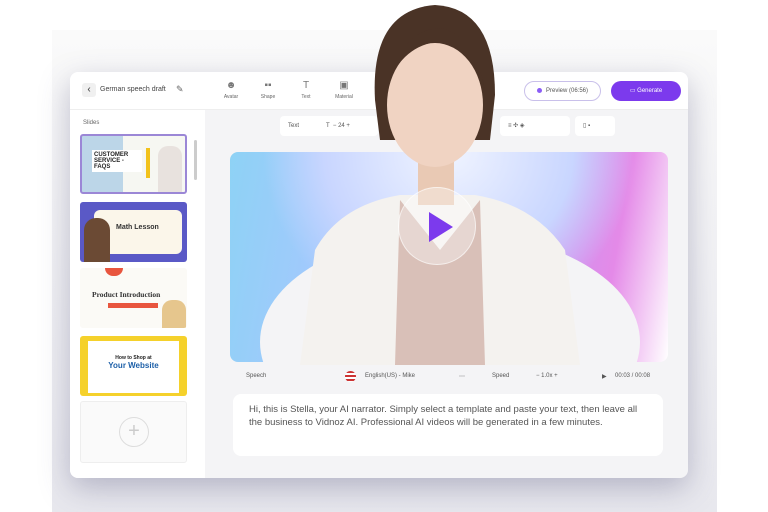  Describe the element at coordinates (650, 91) in the screenshot. I see `generate-label: Generate` at that location.